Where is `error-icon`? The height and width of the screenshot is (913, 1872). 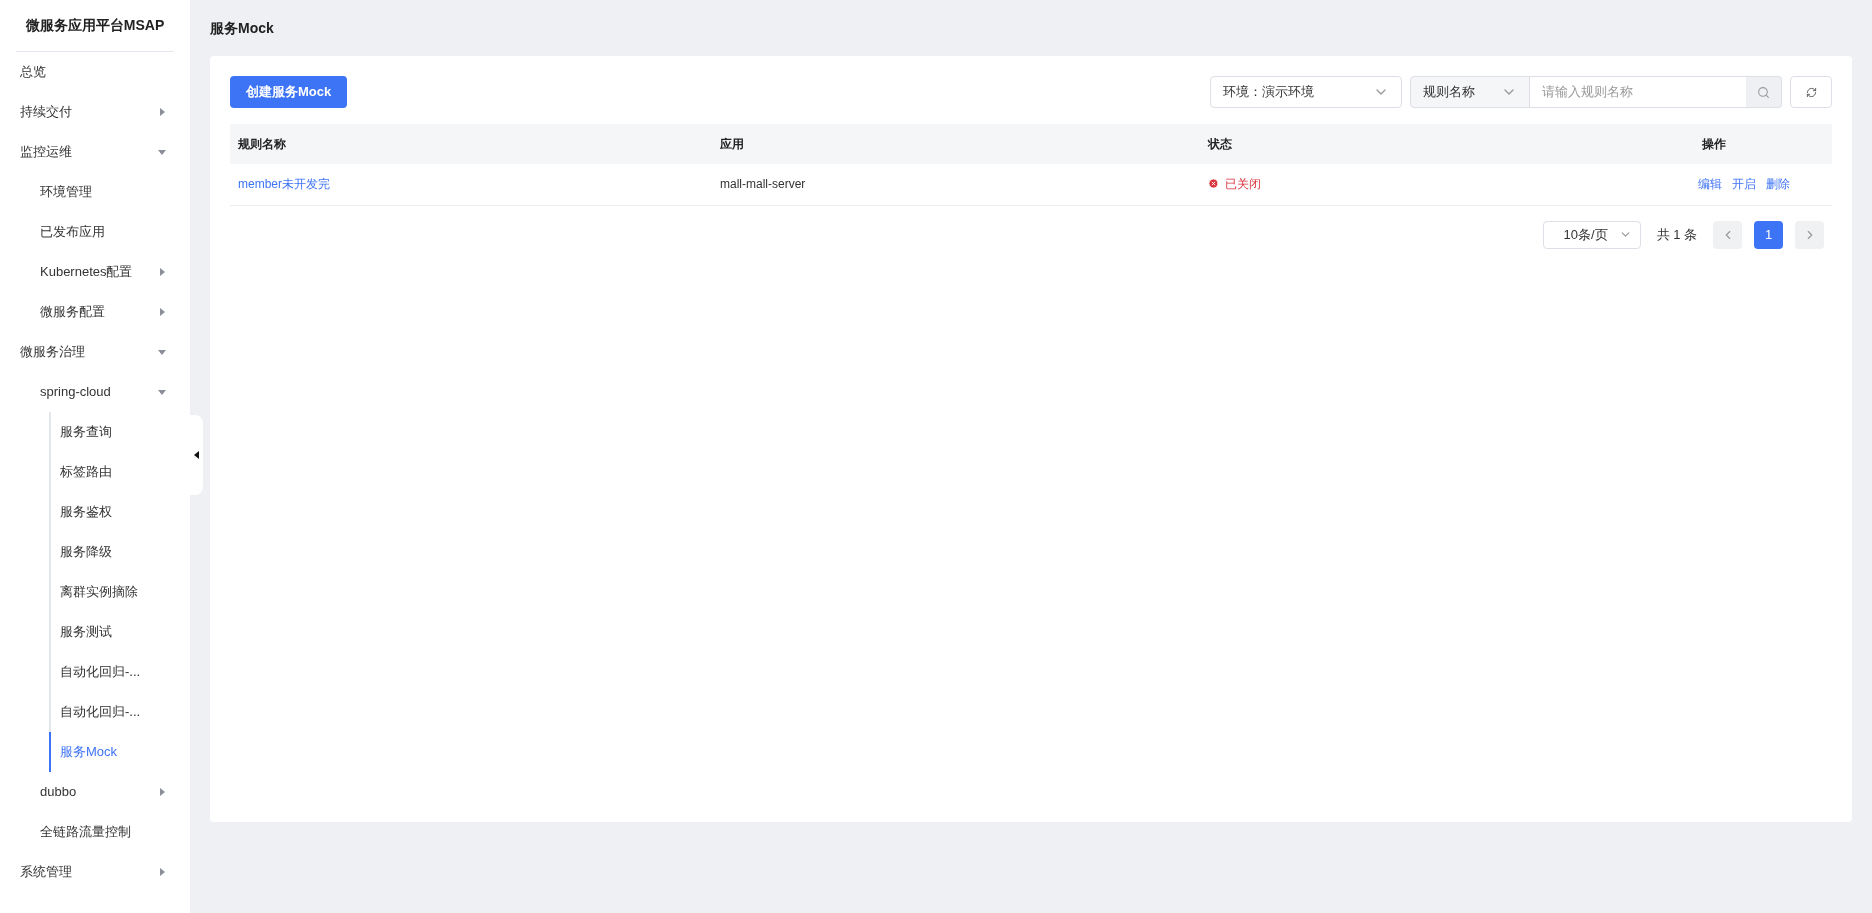 error-icon is located at coordinates (1213, 183).